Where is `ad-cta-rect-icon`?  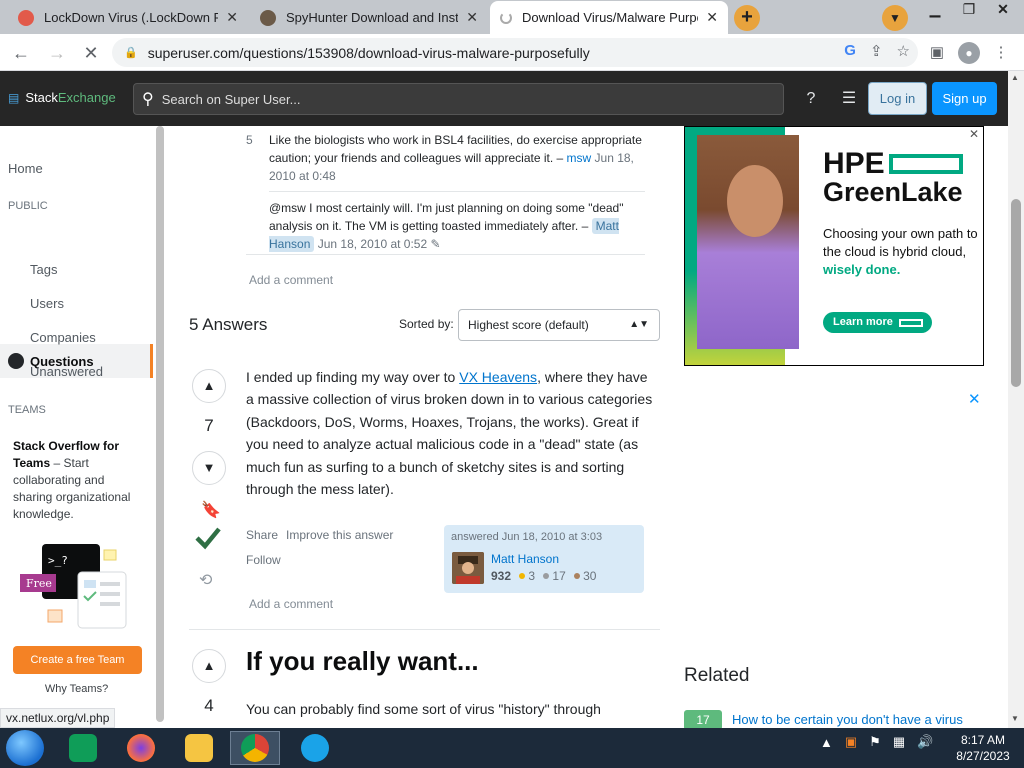 ad-cta-rect-icon is located at coordinates (910, 322).